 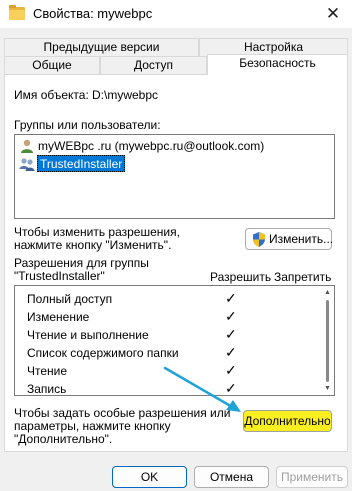 What do you see at coordinates (88, 335) in the screenshot?
I see `permission-name: Чтение и выполнение` at bounding box center [88, 335].